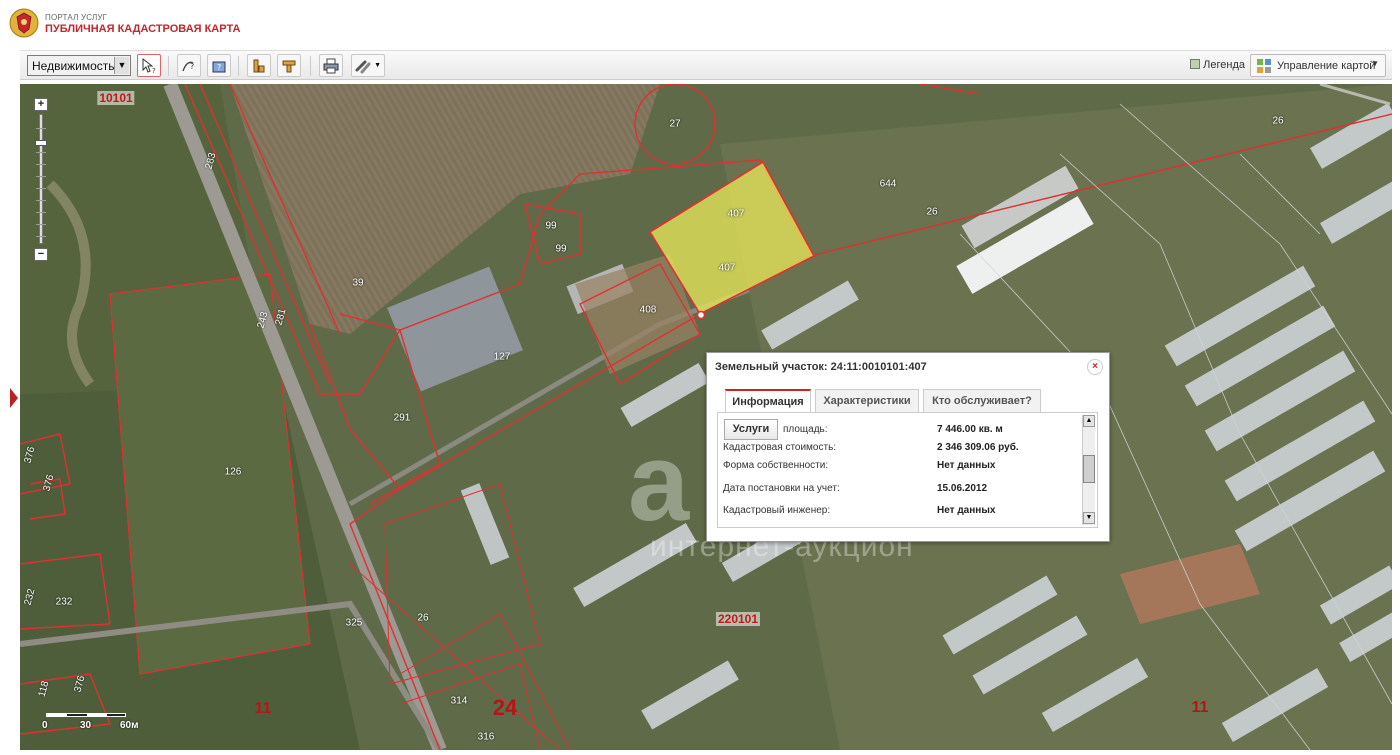 Image resolution: width=1400 pixels, height=755 pixels. Describe the element at coordinates (780, 447) in the screenshot. I see `cadastral-value-label: Кадастровая стоимость:` at that location.